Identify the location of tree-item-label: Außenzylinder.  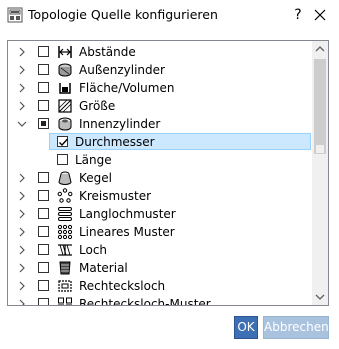
(122, 70).